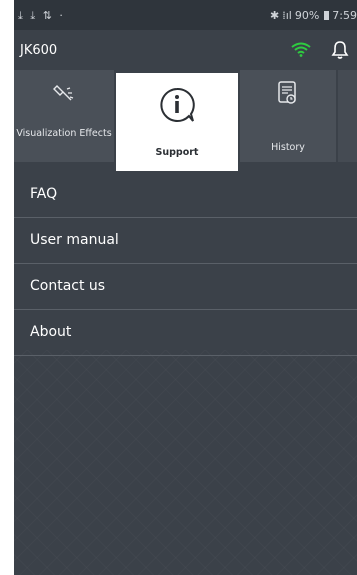 The height and width of the screenshot is (575, 357). What do you see at coordinates (177, 152) in the screenshot?
I see `tab-label: Support` at bounding box center [177, 152].